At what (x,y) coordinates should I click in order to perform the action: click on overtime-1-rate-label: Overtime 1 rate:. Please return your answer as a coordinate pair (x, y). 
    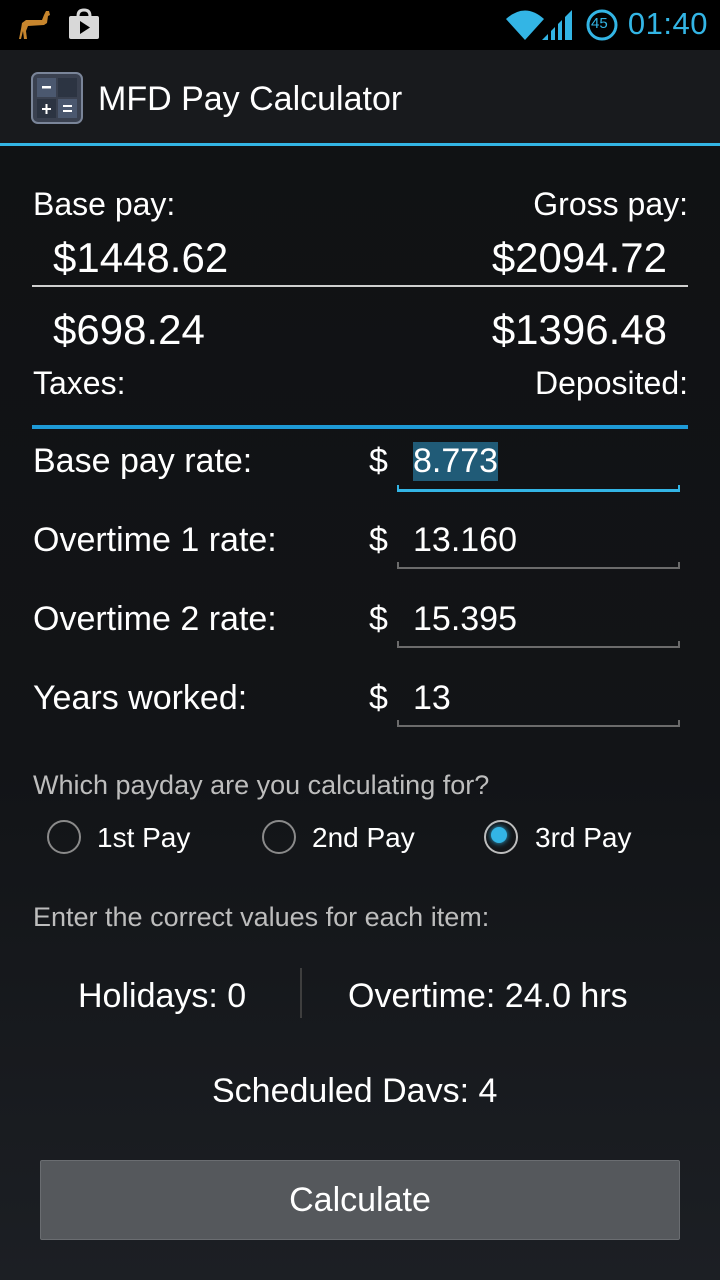
    Looking at the image, I should click on (155, 540).